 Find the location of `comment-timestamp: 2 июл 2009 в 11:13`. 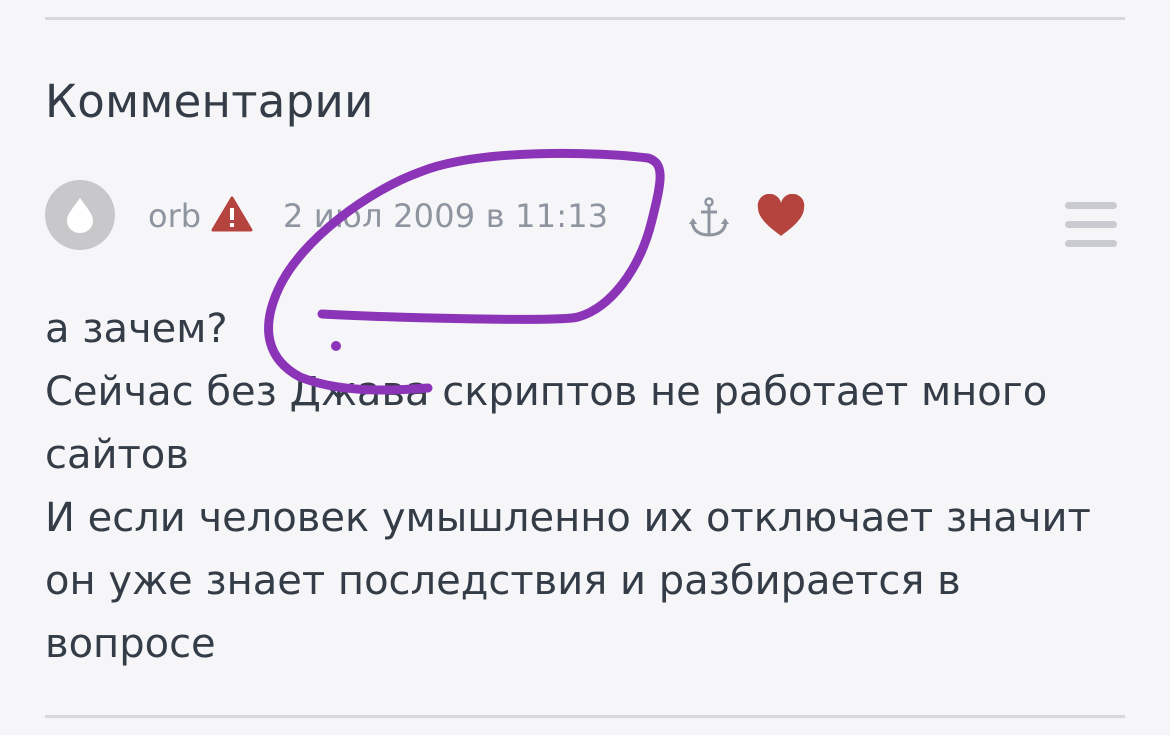

comment-timestamp: 2 июл 2009 в 11:13 is located at coordinates (445, 216).